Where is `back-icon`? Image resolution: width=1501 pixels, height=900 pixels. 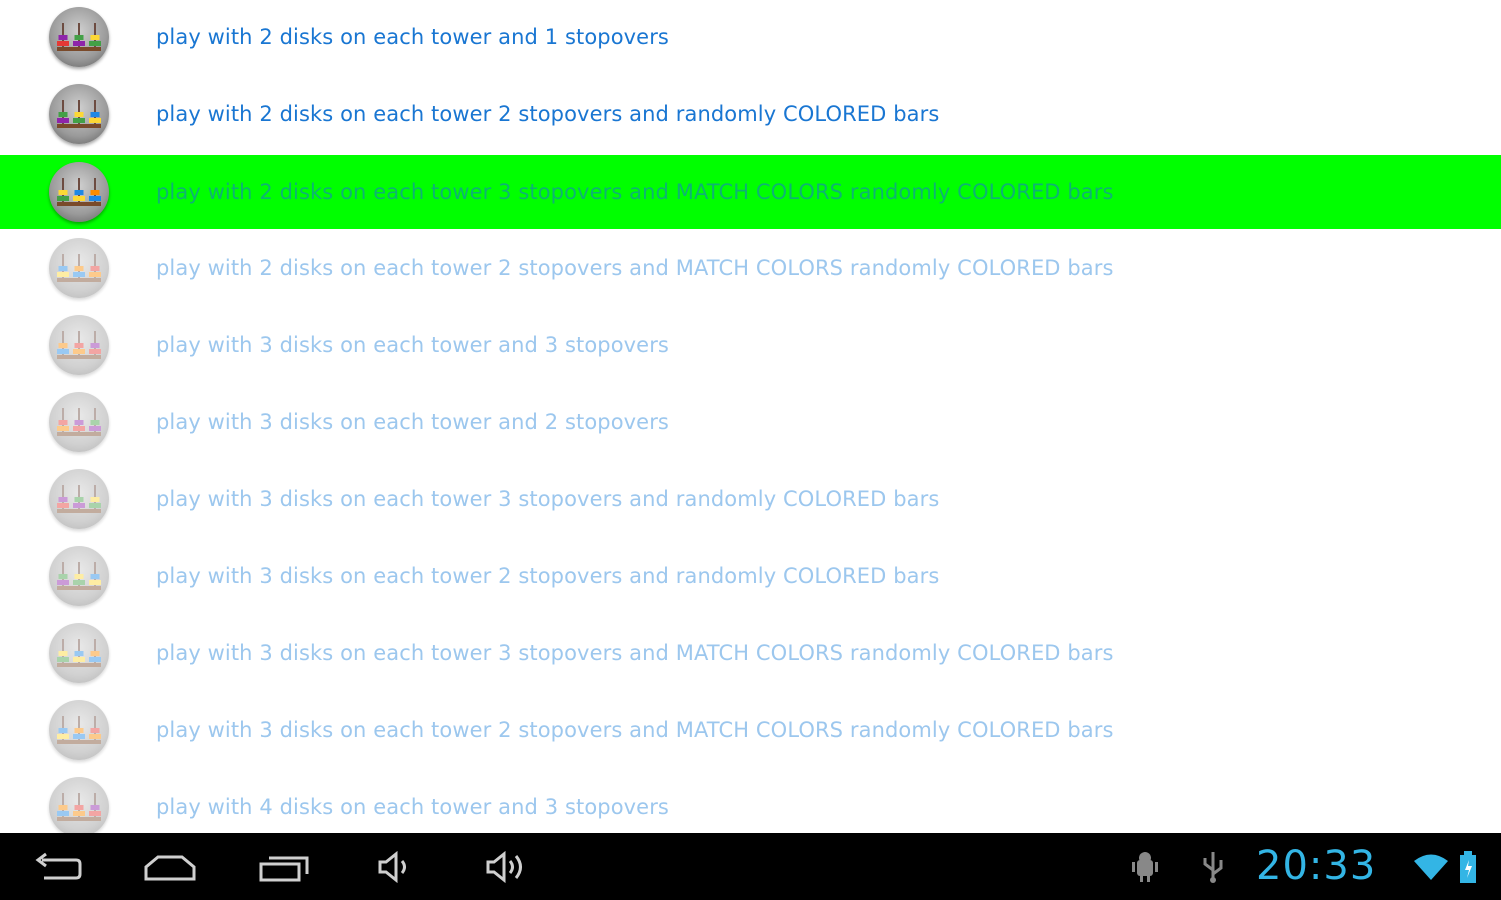 back-icon is located at coordinates (58, 865).